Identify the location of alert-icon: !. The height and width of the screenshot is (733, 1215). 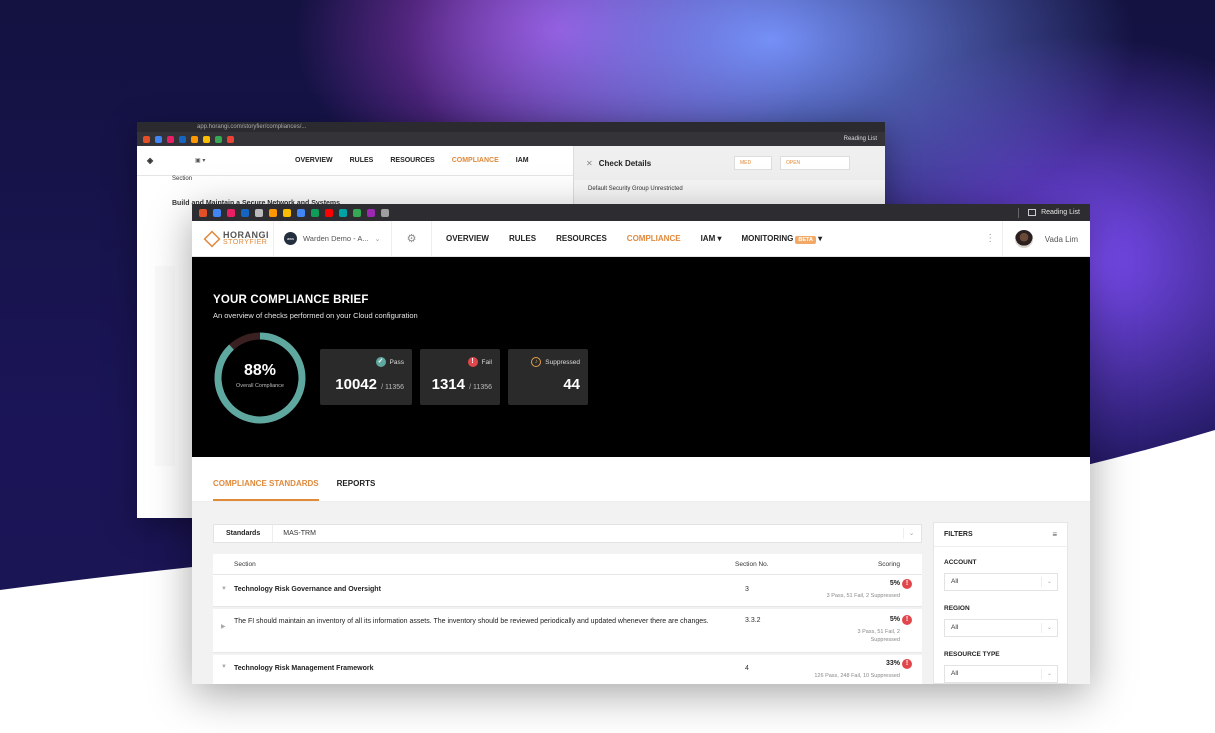
(472, 362).